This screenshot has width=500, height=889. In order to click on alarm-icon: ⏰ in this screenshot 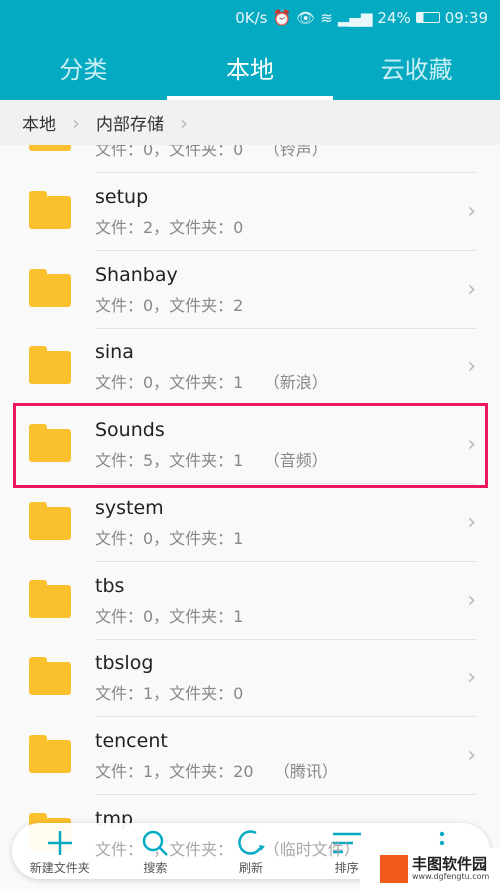, I will do `click(282, 17)`.